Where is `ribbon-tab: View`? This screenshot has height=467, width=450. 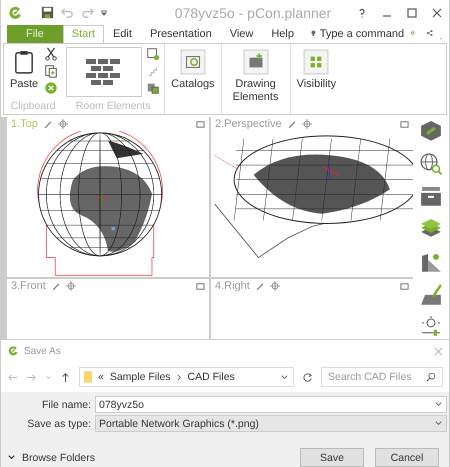
ribbon-tab: View is located at coordinates (241, 34).